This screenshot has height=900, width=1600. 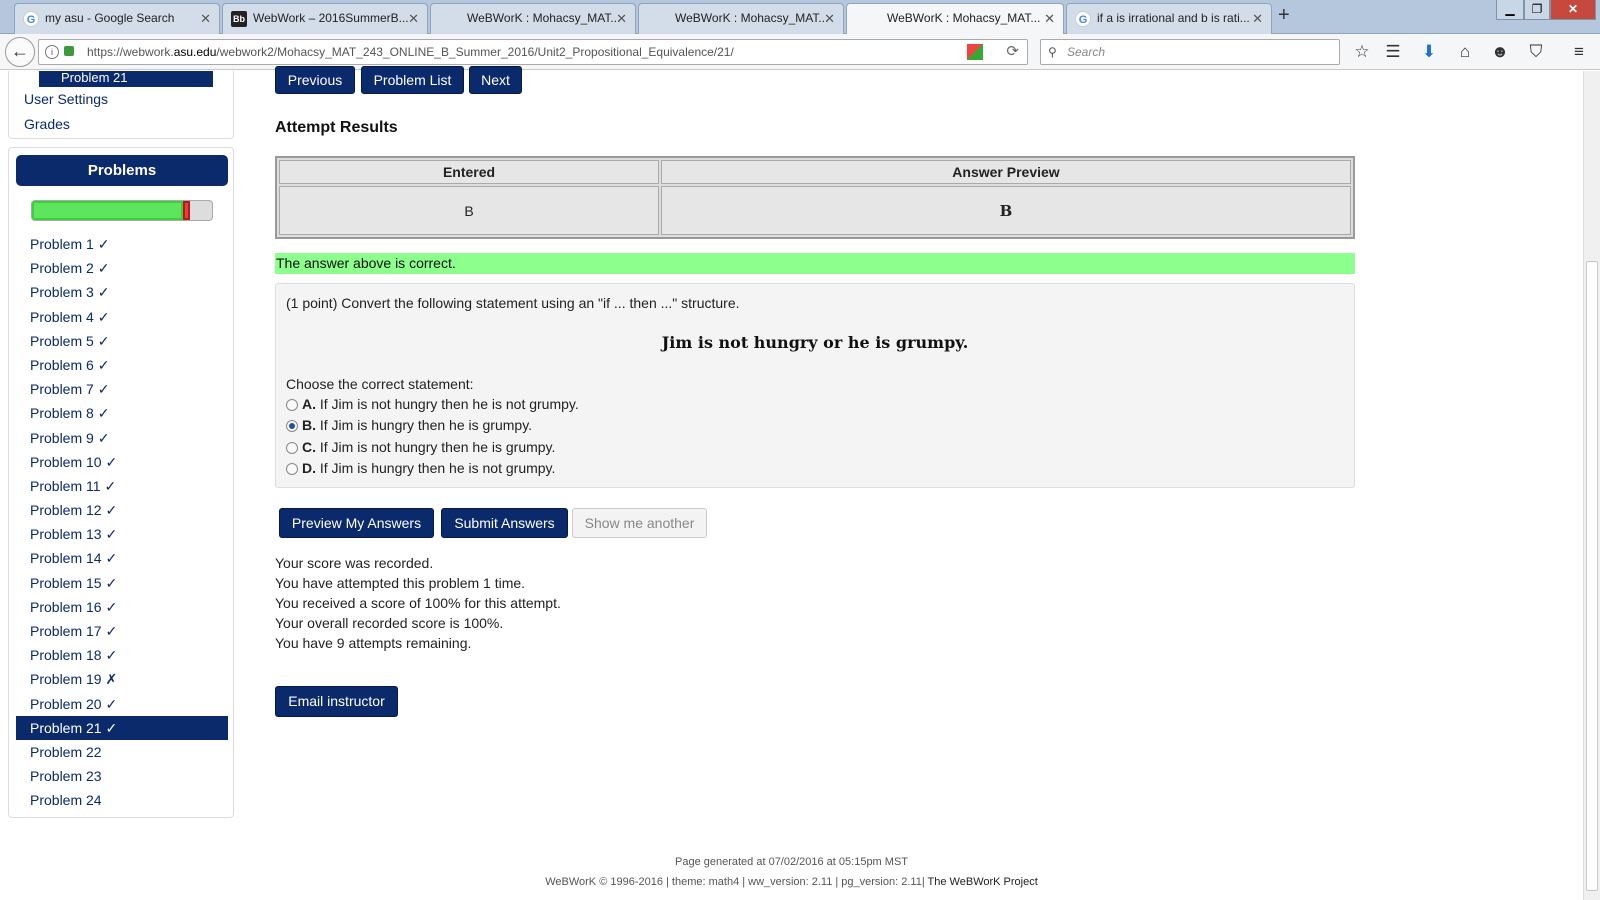 What do you see at coordinates (122, 462) in the screenshot?
I see `sidebar-problem-item: Problem 10 ✓` at bounding box center [122, 462].